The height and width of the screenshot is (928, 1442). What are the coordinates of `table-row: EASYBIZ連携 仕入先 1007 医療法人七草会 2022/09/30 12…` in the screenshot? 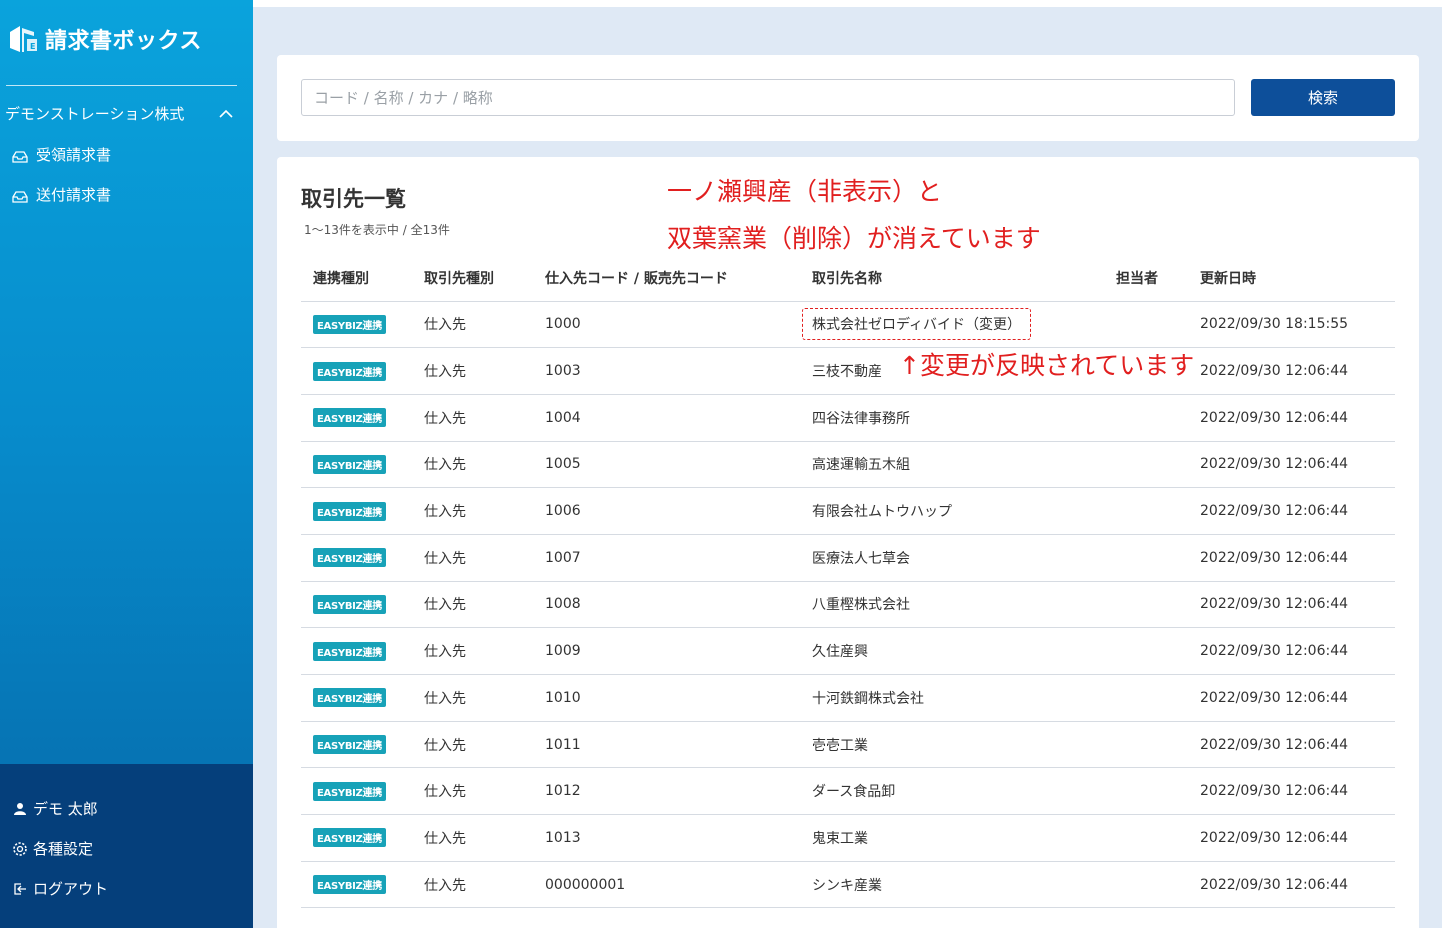 It's located at (848, 558).